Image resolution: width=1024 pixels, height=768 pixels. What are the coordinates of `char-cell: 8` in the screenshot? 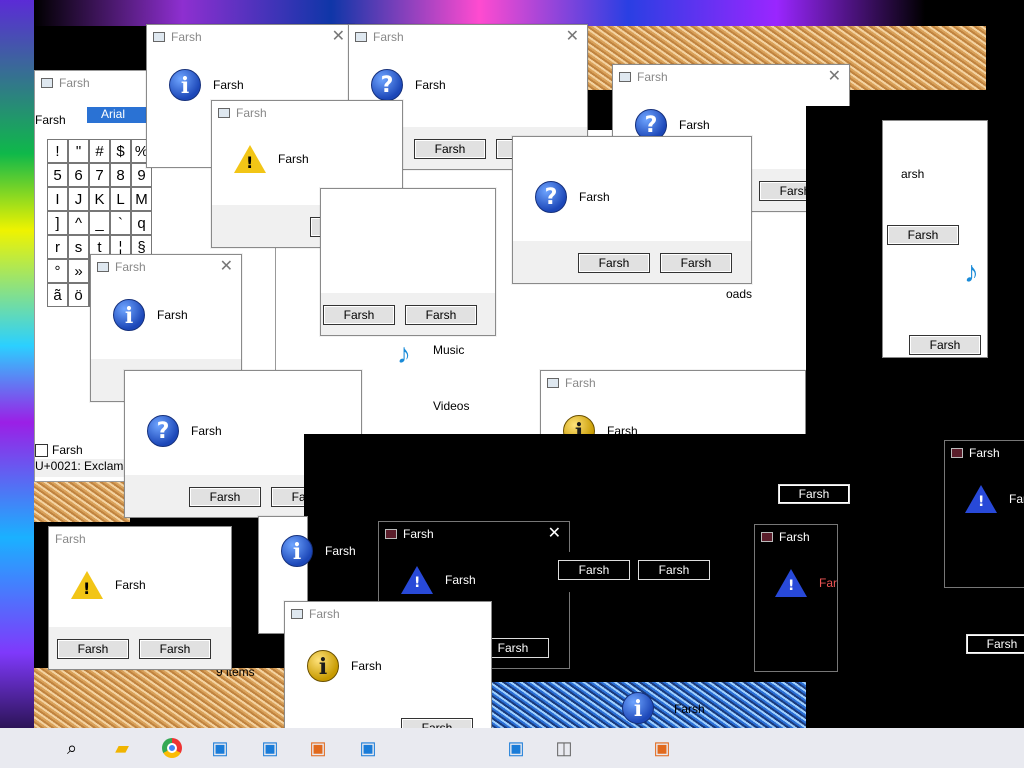 It's located at (120, 175).